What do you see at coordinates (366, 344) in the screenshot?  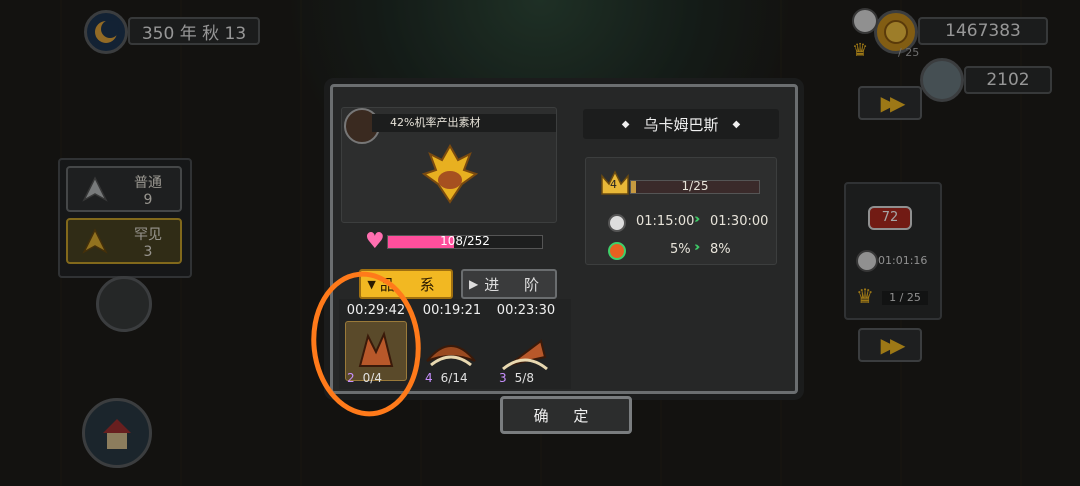 I see `highlight-circle-annotation` at bounding box center [366, 344].